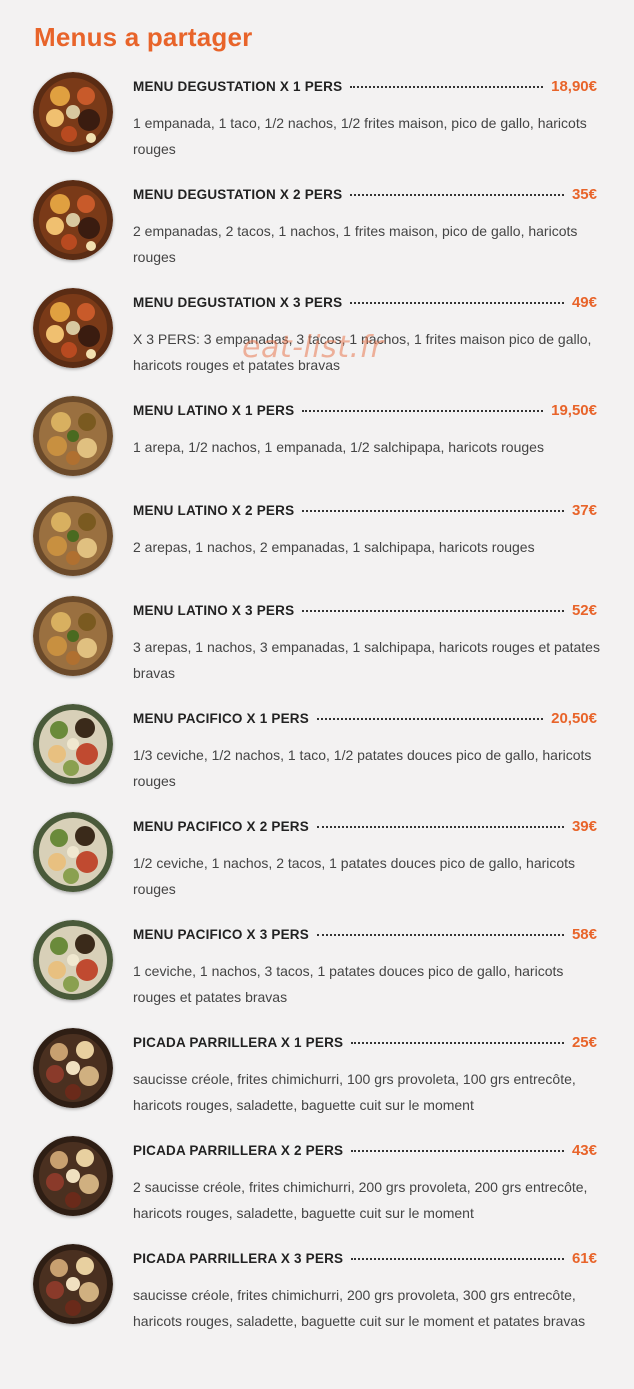 This screenshot has width=634, height=1389. What do you see at coordinates (584, 826) in the screenshot?
I see `menu-item-price: 39€` at bounding box center [584, 826].